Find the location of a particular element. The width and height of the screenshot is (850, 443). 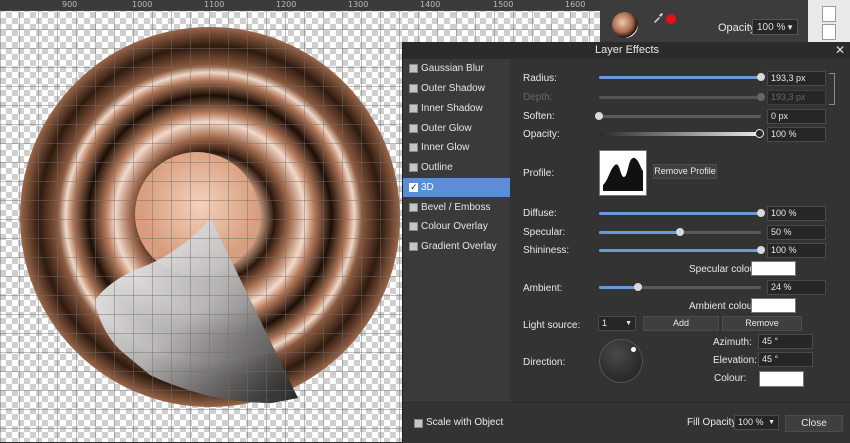

effect-label: Gradient Overlay is located at coordinates (459, 246).